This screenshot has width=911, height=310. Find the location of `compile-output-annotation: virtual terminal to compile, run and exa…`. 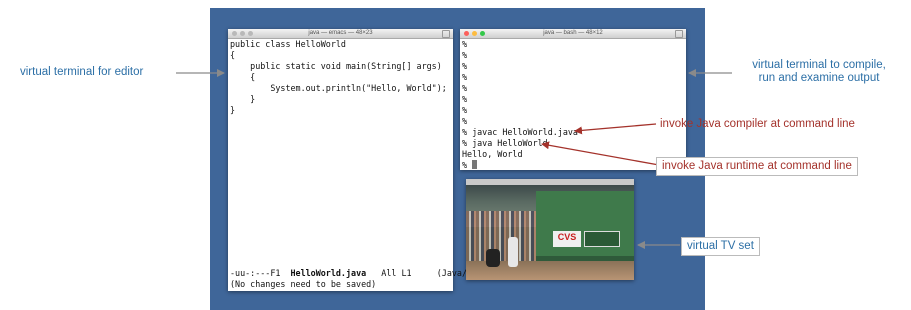

compile-output-annotation: virtual terminal to compile, run and exa… is located at coordinates (819, 72).